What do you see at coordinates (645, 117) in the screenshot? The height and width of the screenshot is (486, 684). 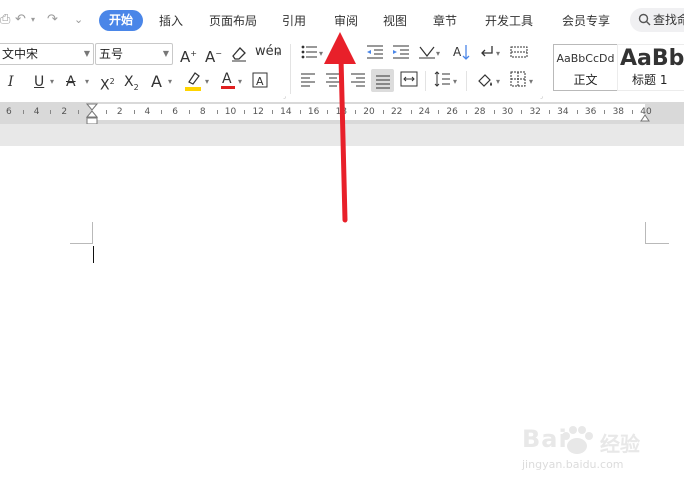 I see `right-indent-marker-icon` at bounding box center [645, 117].